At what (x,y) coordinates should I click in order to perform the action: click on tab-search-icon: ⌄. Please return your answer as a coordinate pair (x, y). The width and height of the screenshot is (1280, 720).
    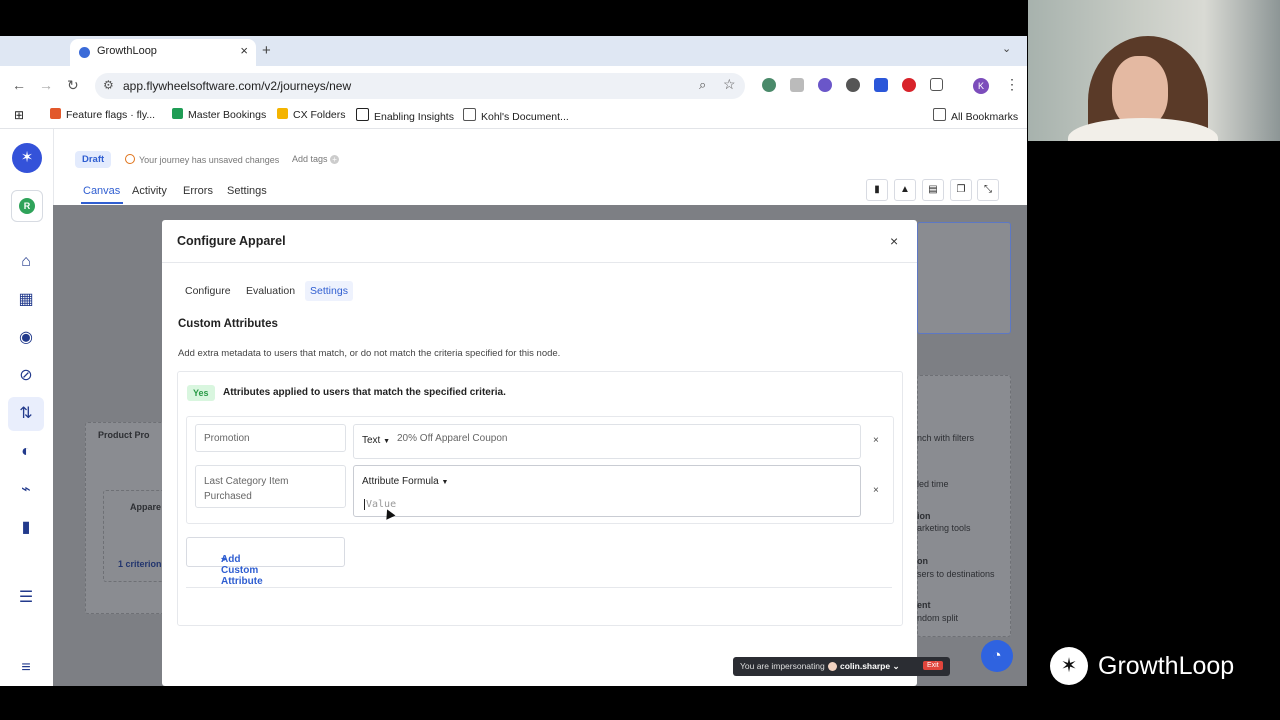
    Looking at the image, I should click on (1006, 48).